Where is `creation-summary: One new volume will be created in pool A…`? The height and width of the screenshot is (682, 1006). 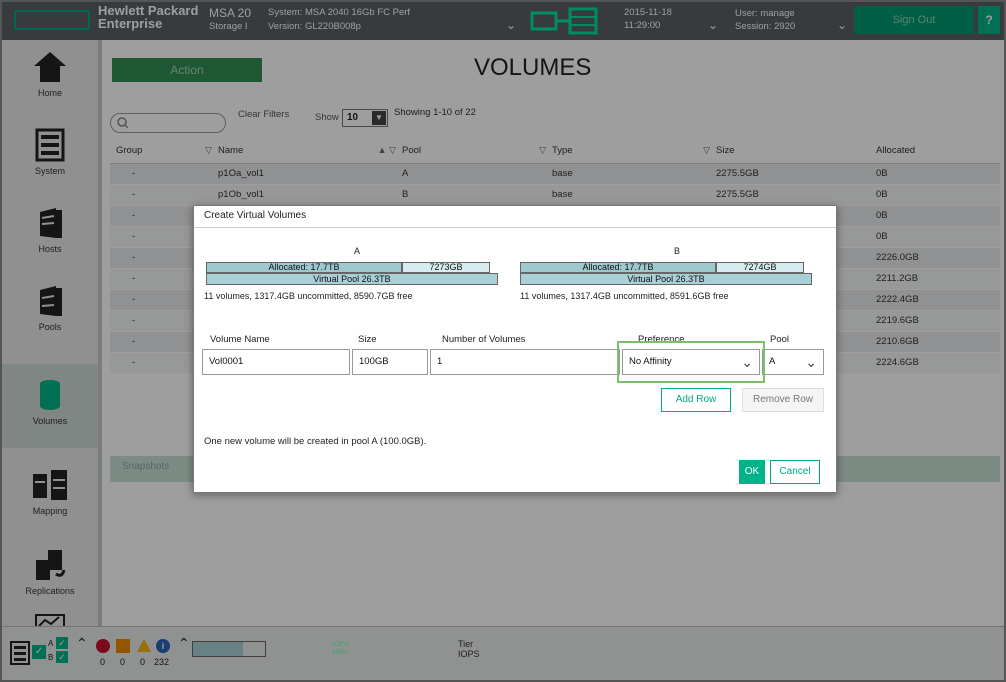
creation-summary: One new volume will be created in pool A… is located at coordinates (315, 441).